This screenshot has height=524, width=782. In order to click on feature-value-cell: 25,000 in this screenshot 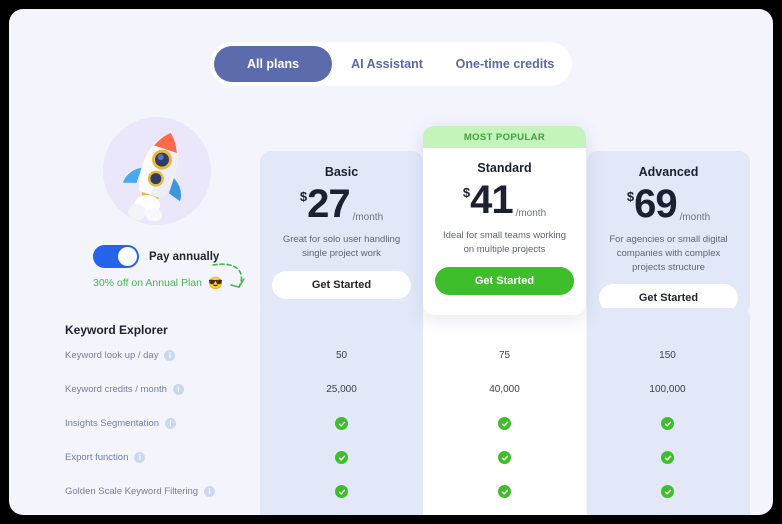, I will do `click(341, 389)`.